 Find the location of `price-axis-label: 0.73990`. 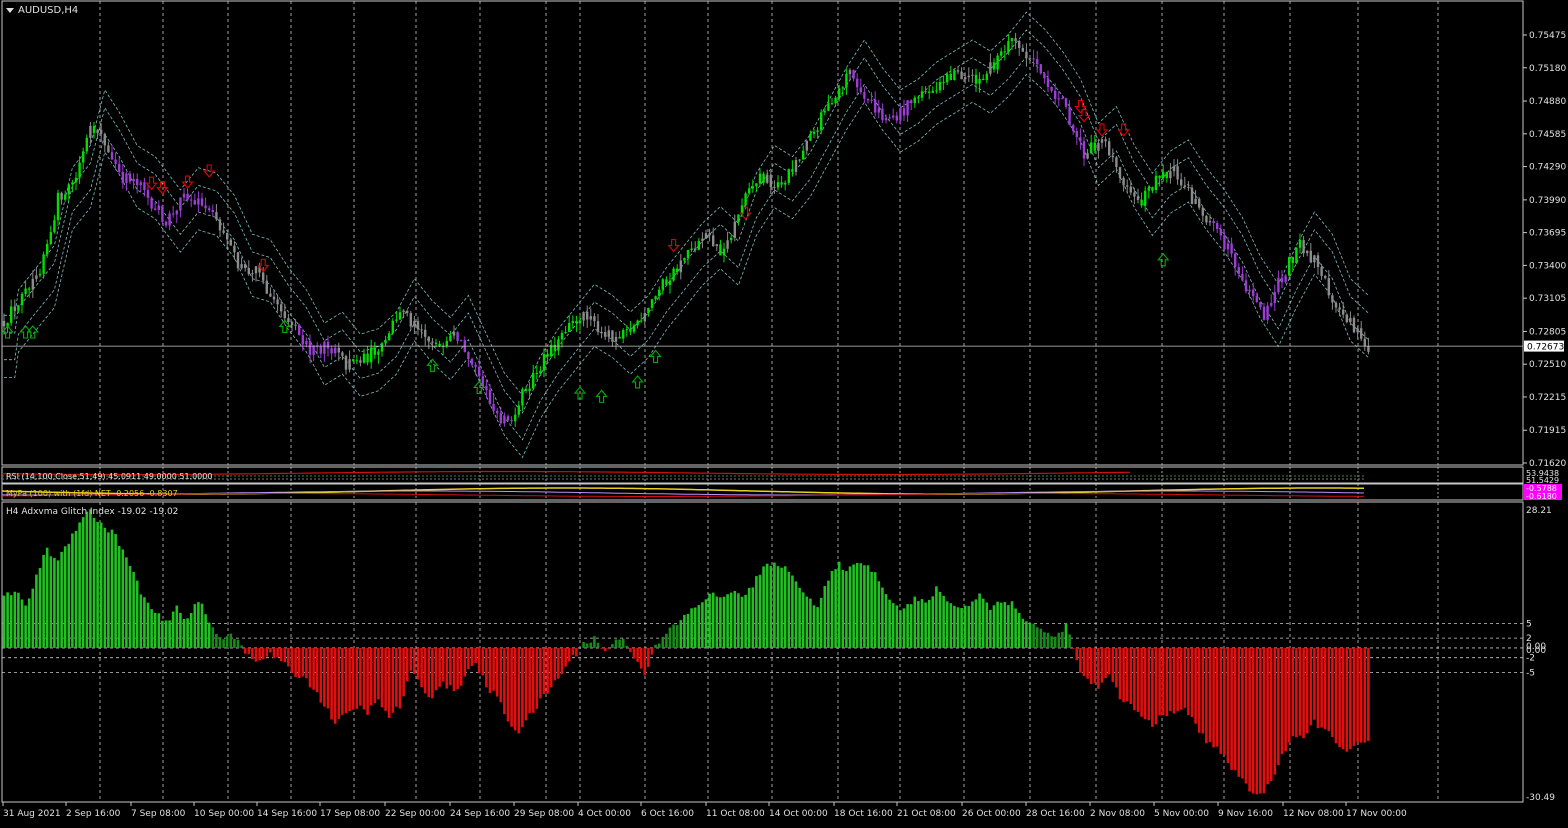

price-axis-label: 0.73990 is located at coordinates (1547, 201).